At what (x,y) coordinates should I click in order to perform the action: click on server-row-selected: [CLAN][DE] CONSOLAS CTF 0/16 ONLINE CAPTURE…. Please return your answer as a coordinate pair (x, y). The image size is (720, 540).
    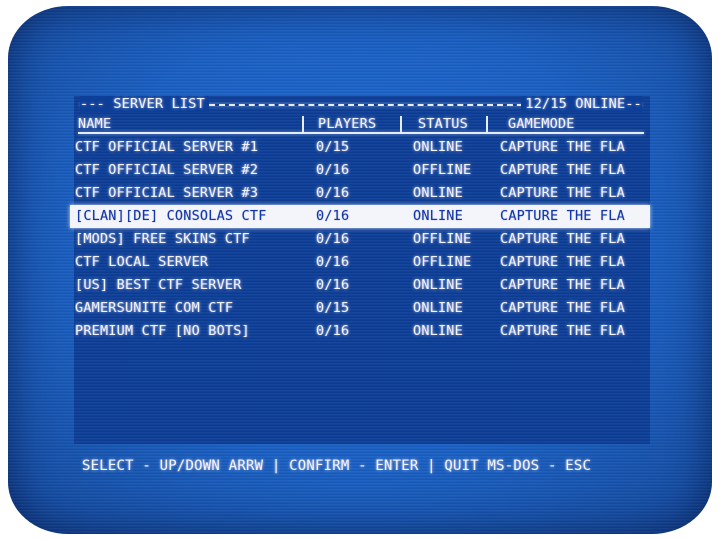
    Looking at the image, I should click on (360, 216).